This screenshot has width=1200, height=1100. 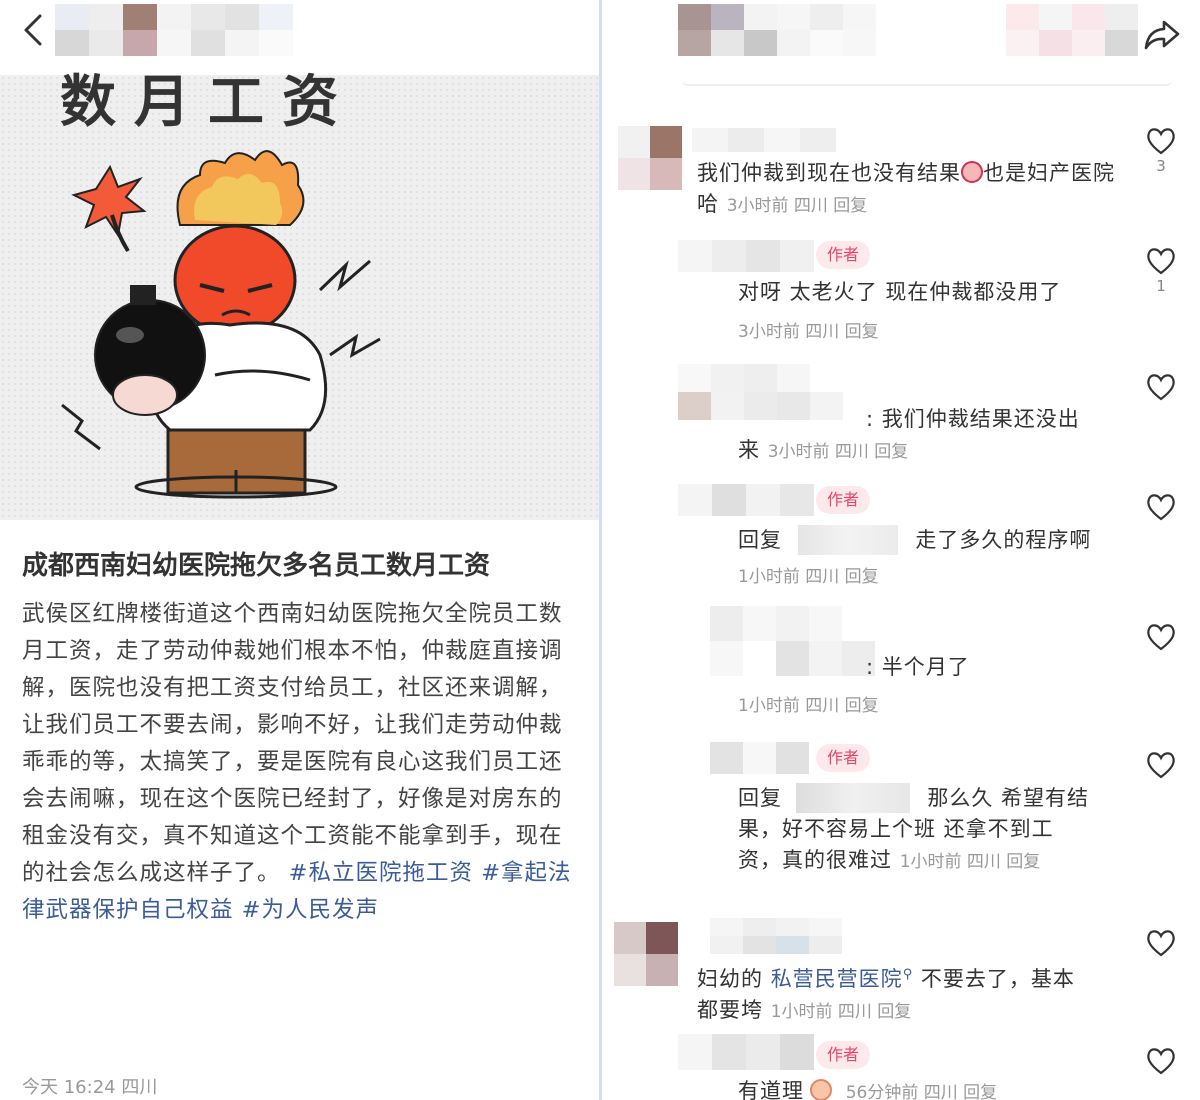 I want to click on comment-item: 有道理 56分钟前 四川 回复, so click(x=948, y=1088).